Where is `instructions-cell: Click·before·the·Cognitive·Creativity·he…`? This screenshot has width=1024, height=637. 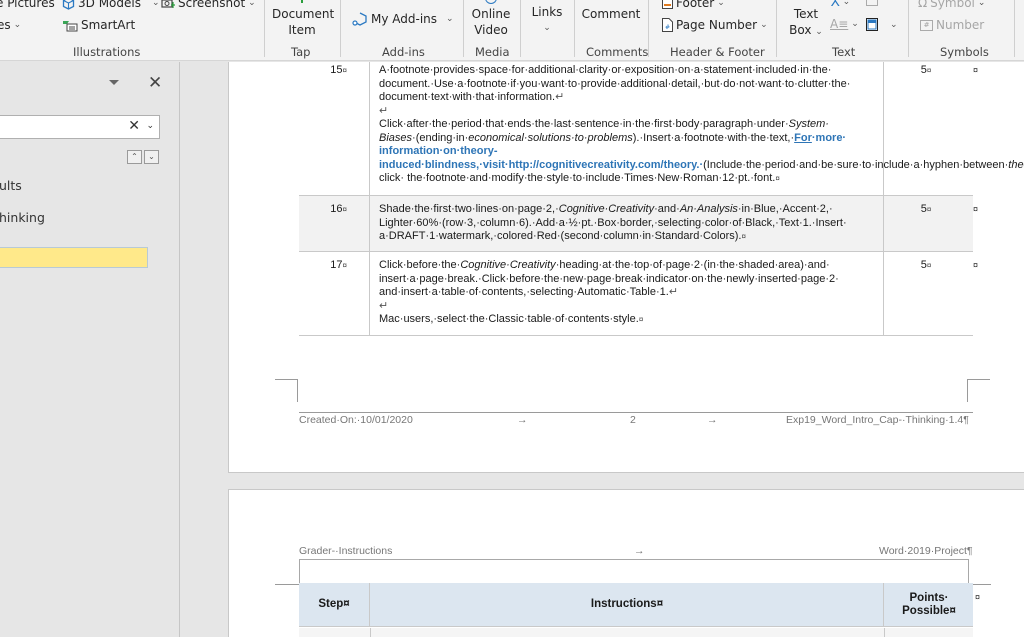
instructions-cell: Click·before·the·Cognitive·Creativity·he… is located at coordinates (627, 293).